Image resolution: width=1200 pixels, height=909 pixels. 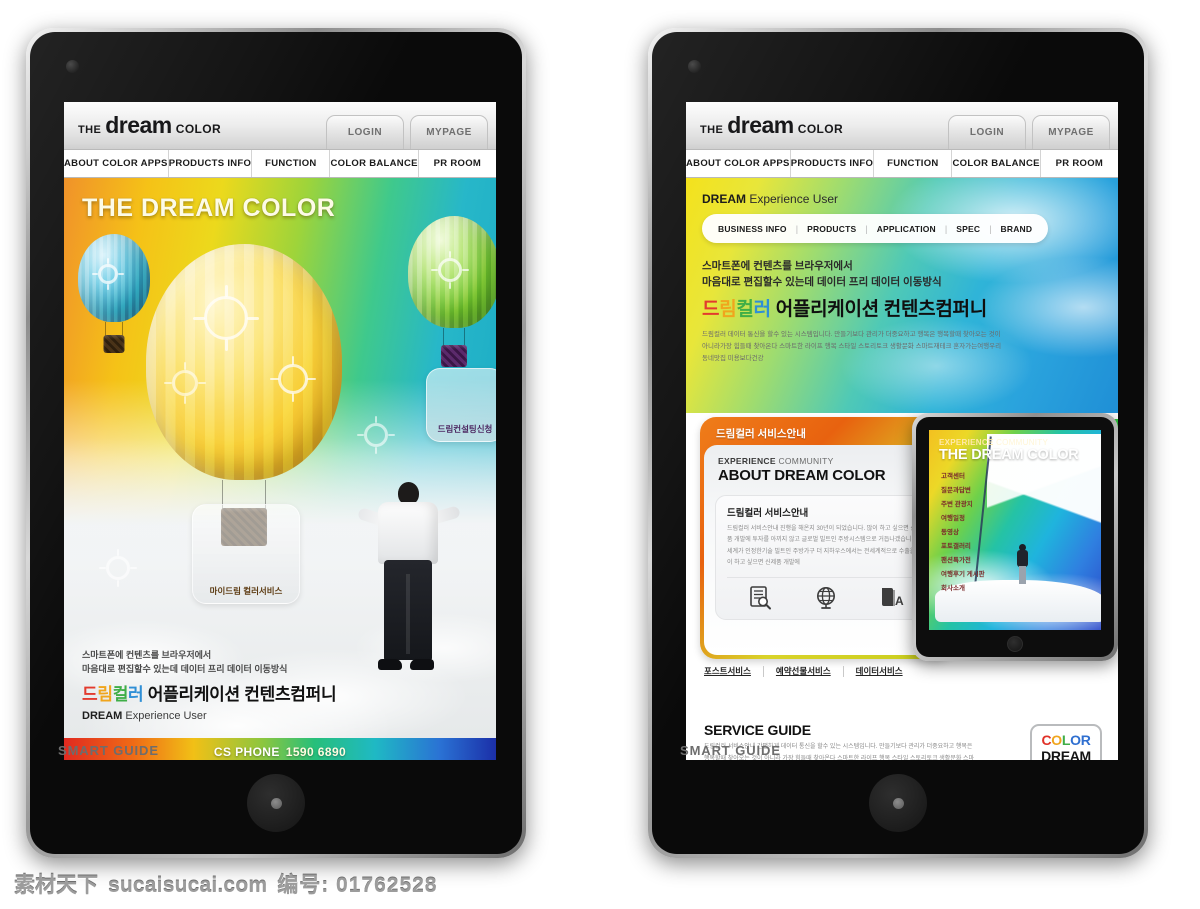 I want to click on pill-nav-products: PRODUCTS, so click(x=831, y=229).